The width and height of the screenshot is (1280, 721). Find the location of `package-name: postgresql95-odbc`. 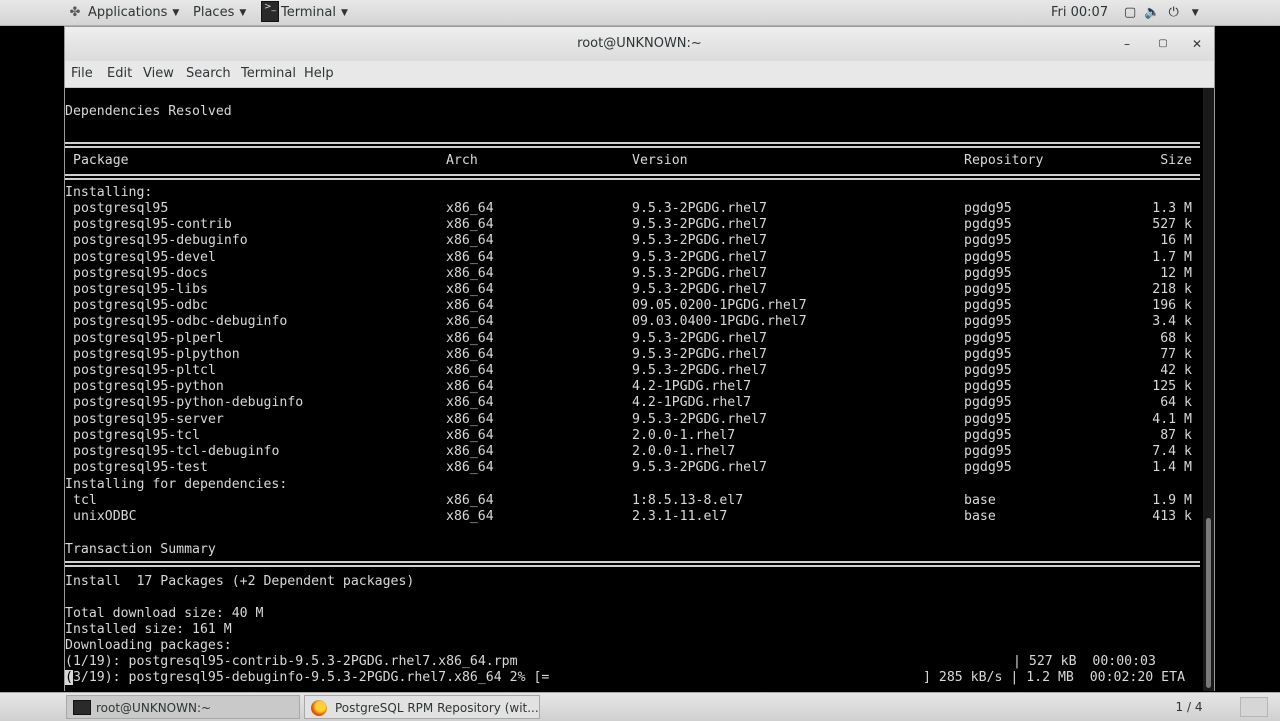

package-name: postgresql95-odbc is located at coordinates (140, 306).